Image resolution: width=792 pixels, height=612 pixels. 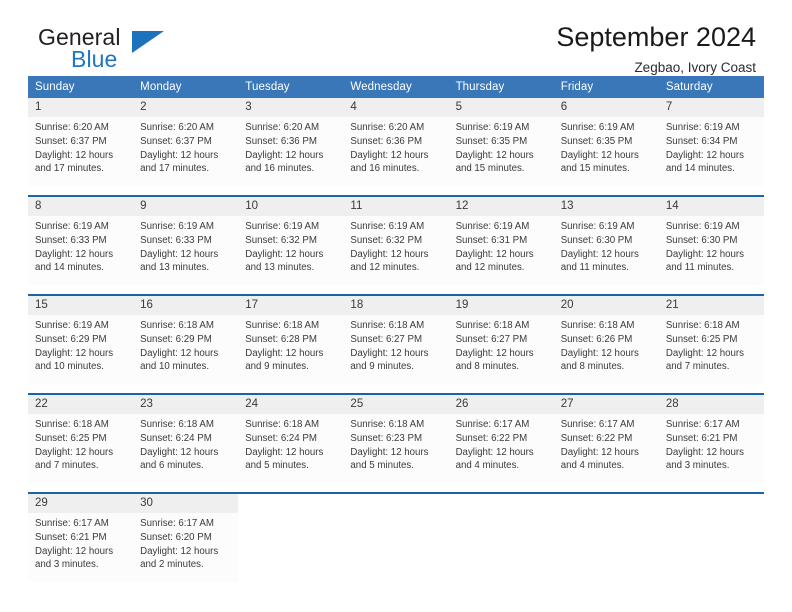 I want to click on day-number-cell: 8, so click(x=81, y=206).